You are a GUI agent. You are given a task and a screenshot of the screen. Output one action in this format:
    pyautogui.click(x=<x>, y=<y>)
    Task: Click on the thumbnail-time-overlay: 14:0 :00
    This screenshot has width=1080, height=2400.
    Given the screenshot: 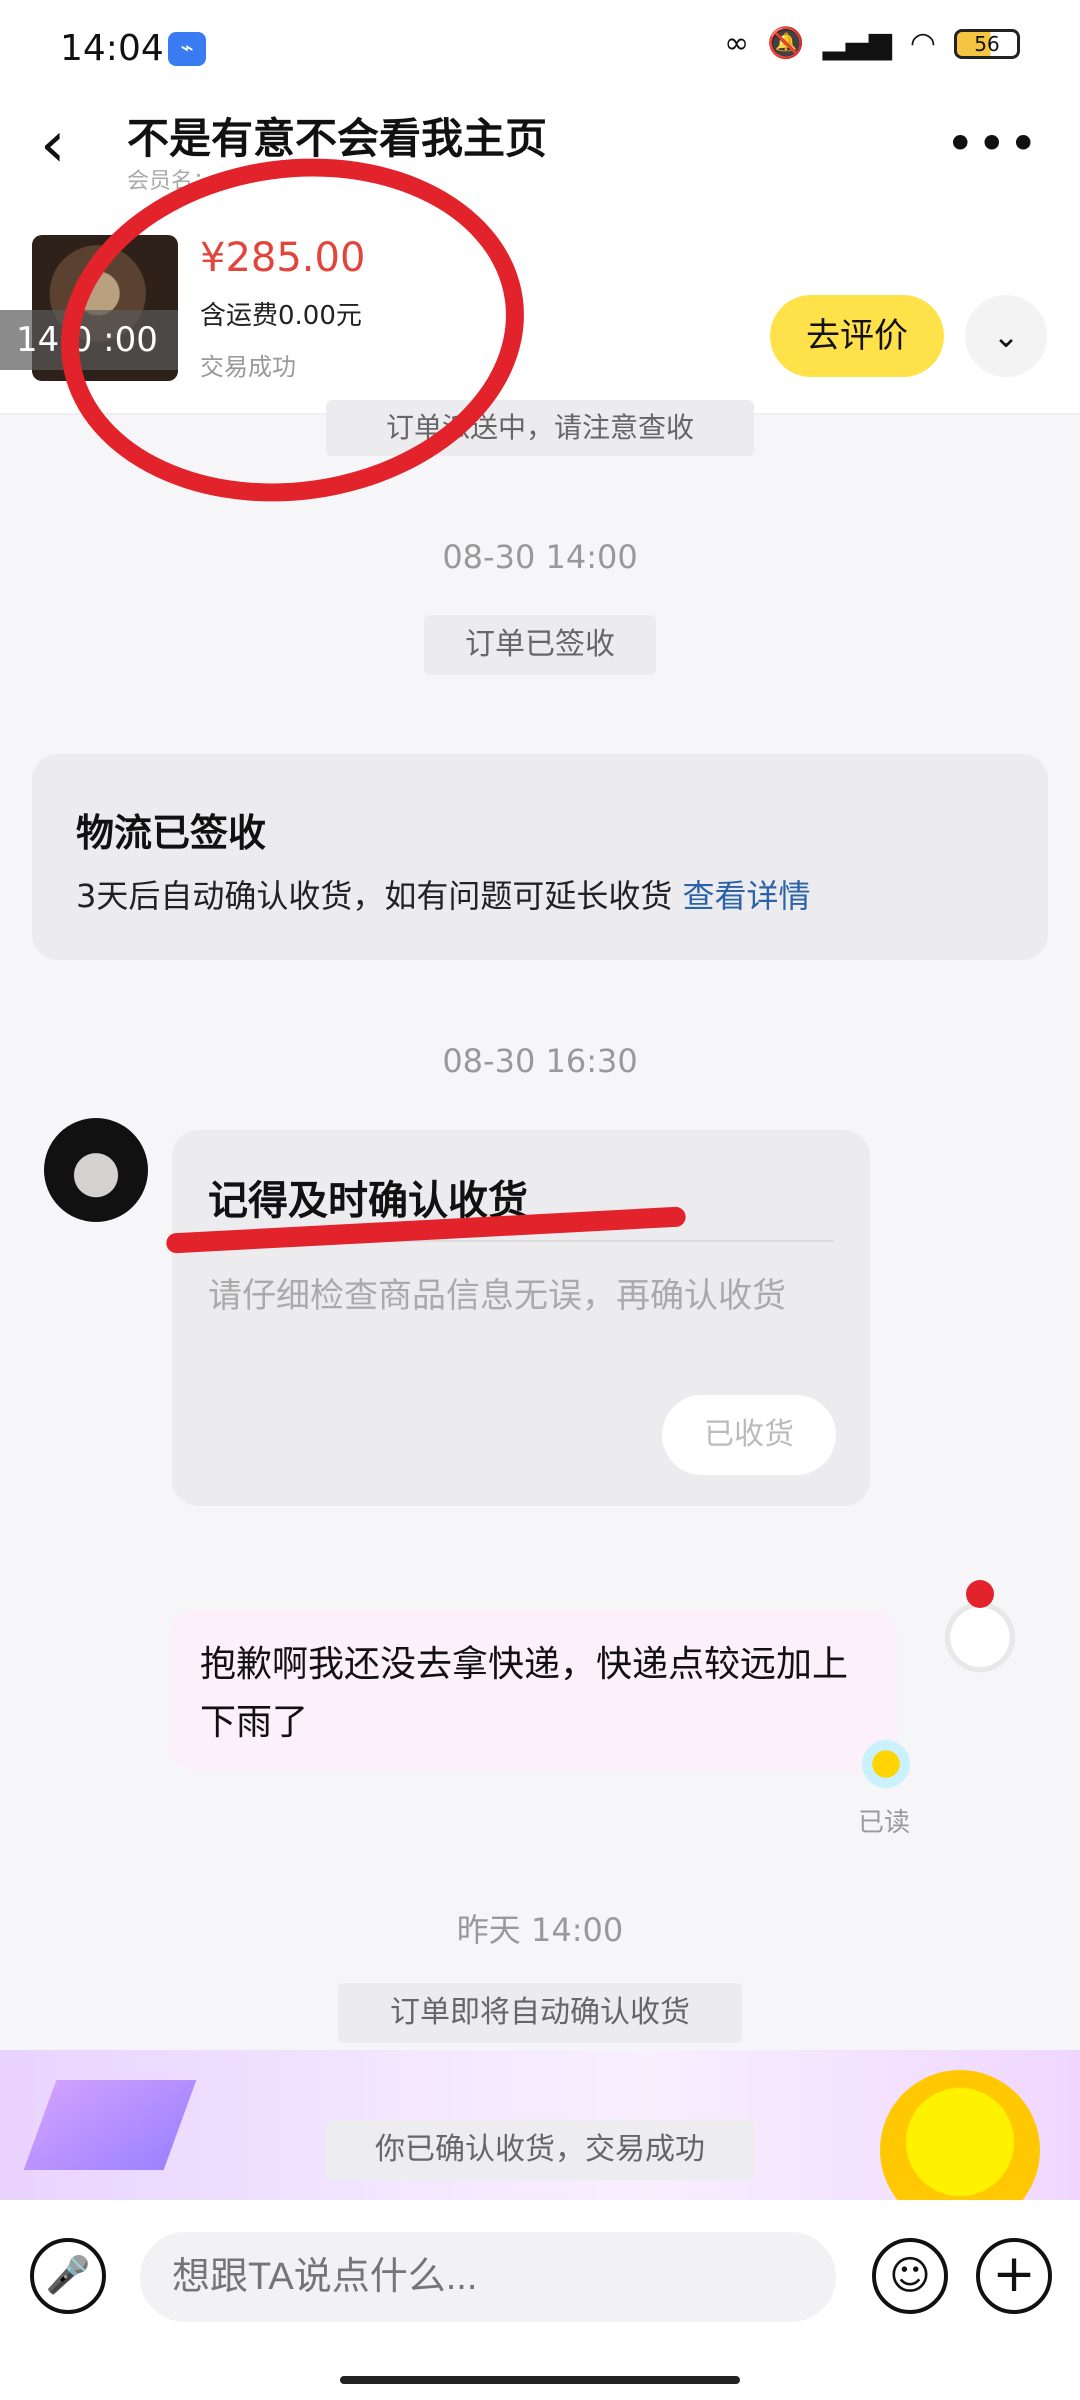 What is the action you would take?
    pyautogui.click(x=89, y=340)
    